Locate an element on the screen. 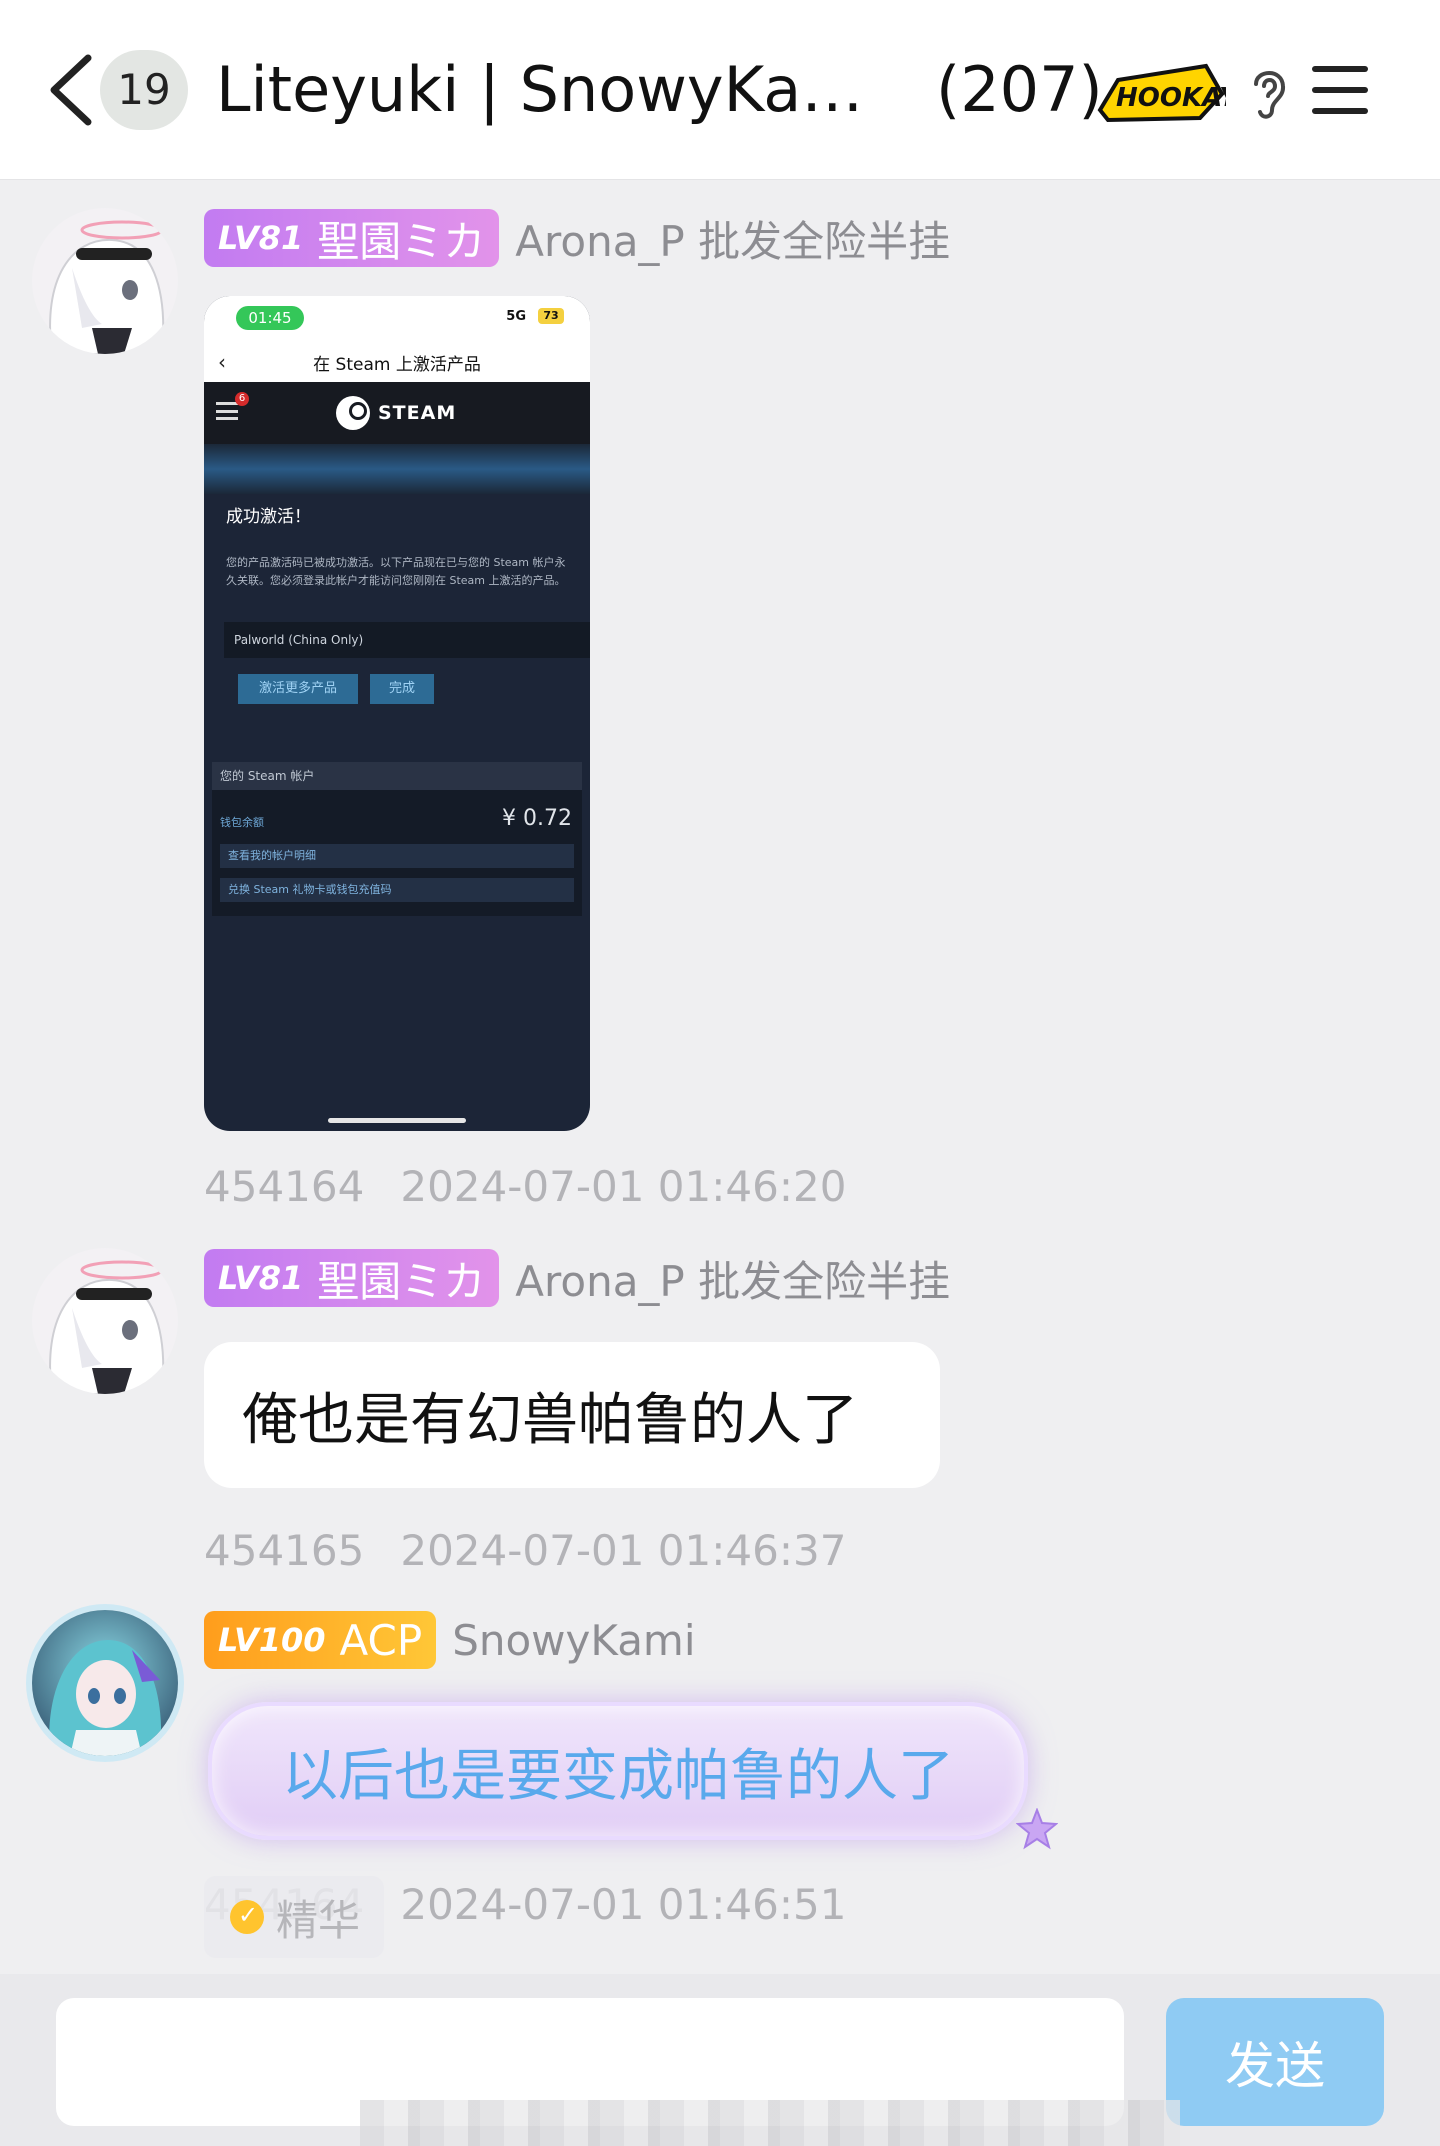  send-button: 发送 is located at coordinates (1275, 2062).